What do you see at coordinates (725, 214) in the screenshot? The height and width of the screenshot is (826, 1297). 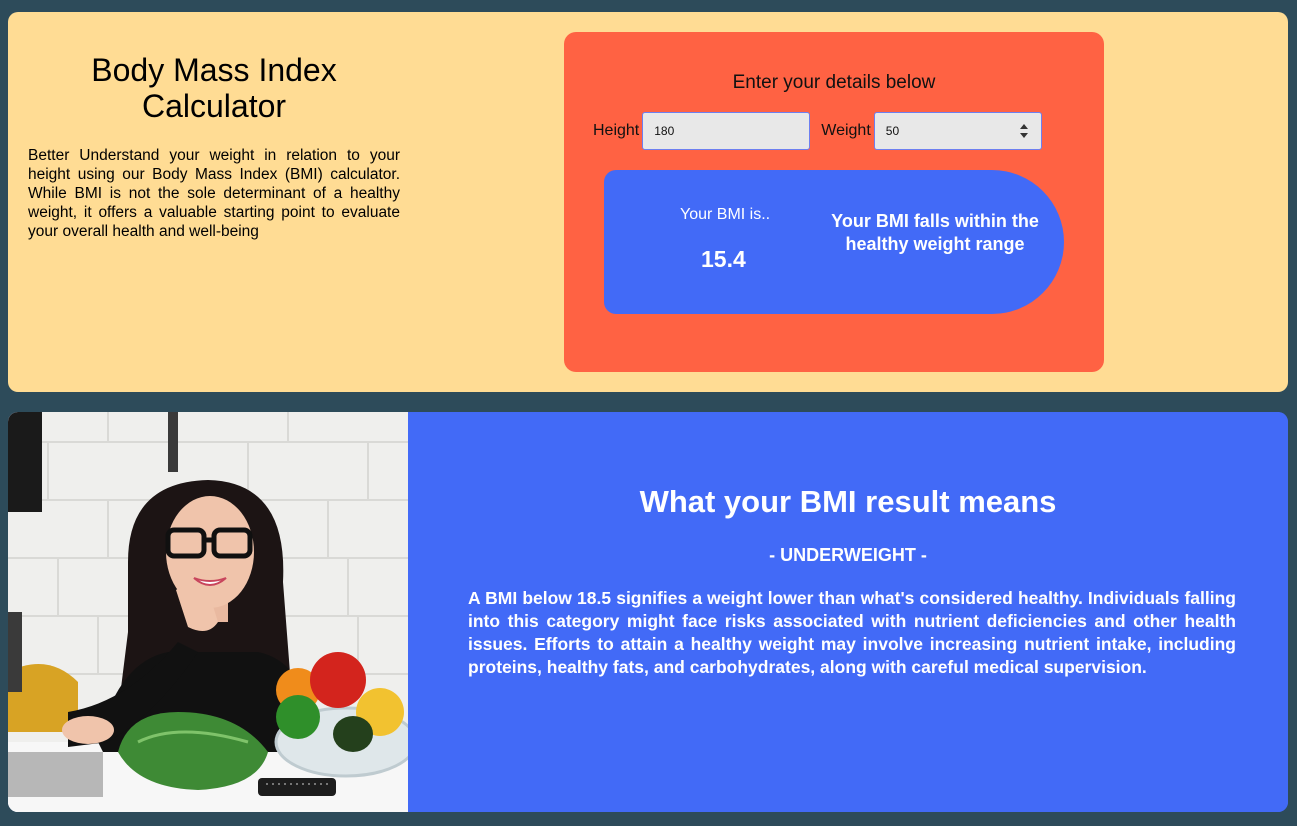 I see `bmi-result-label: Your BMI is..` at bounding box center [725, 214].